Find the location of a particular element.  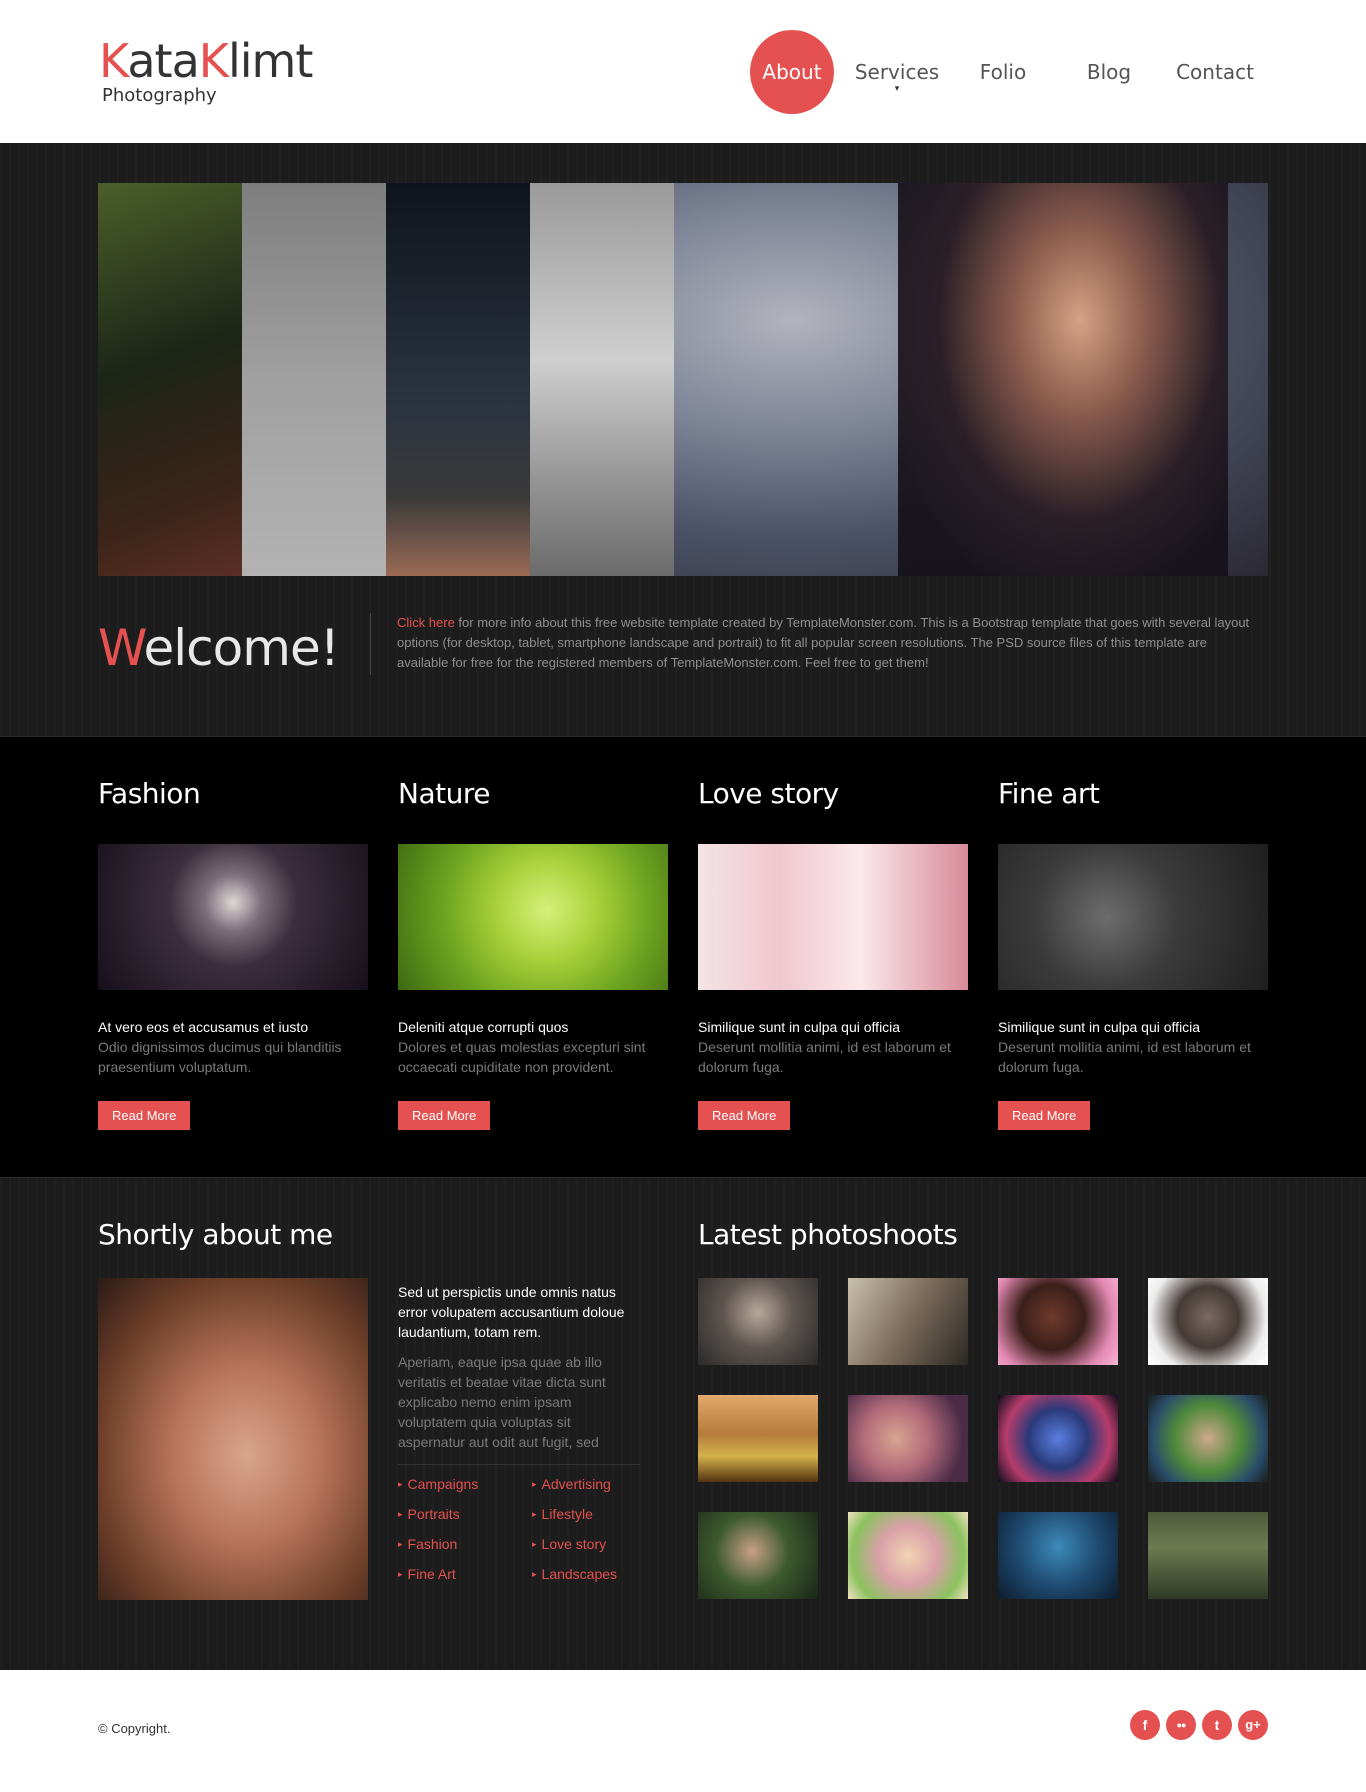

twitter-icon: t is located at coordinates (1217, 1725).